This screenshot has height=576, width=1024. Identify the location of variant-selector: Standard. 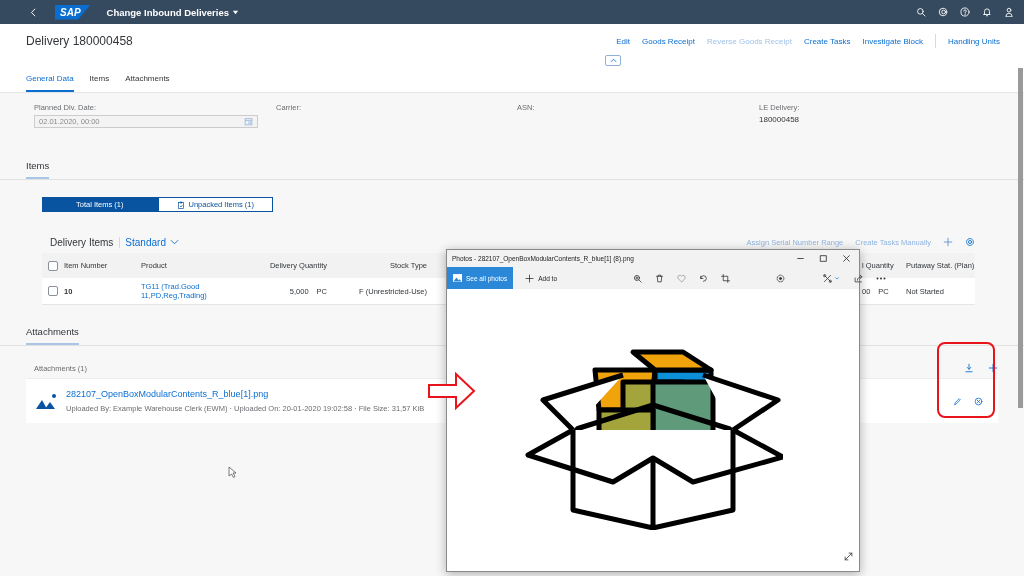
(149, 242).